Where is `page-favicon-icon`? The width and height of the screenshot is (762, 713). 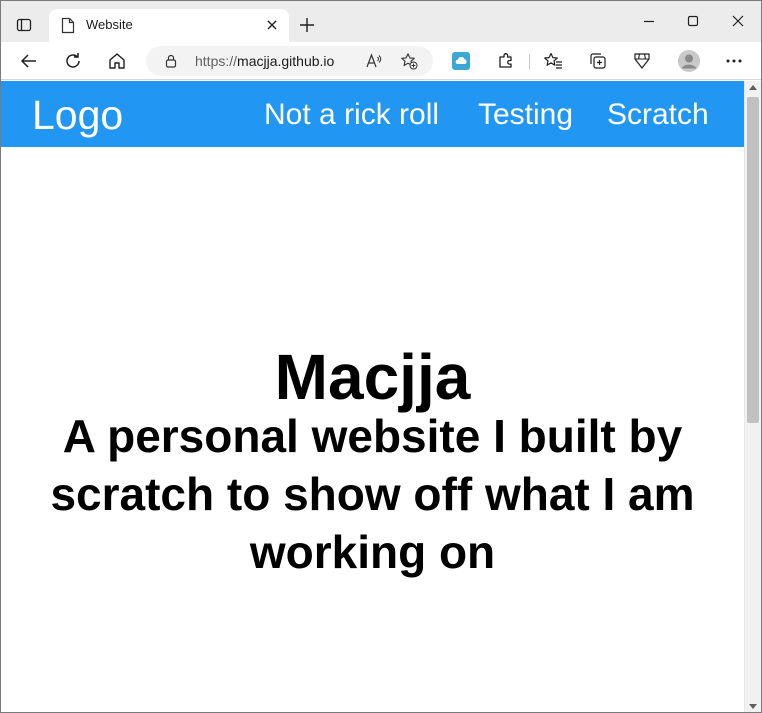
page-favicon-icon is located at coordinates (68, 25).